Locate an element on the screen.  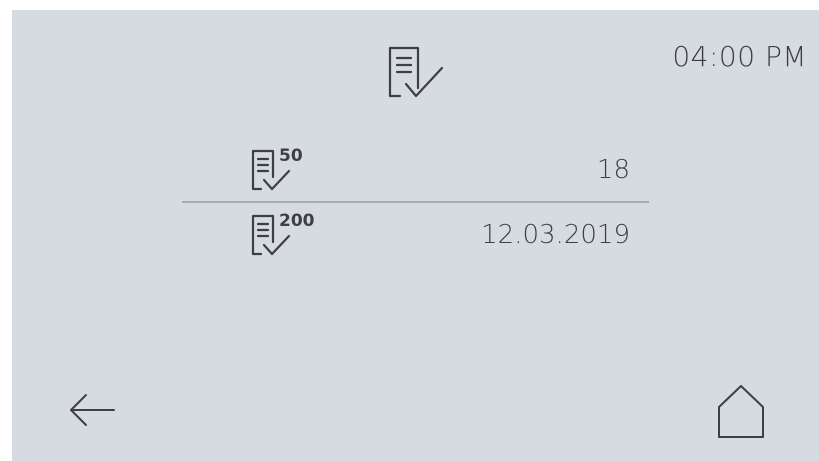
arrow-left-icon is located at coordinates (92, 410).